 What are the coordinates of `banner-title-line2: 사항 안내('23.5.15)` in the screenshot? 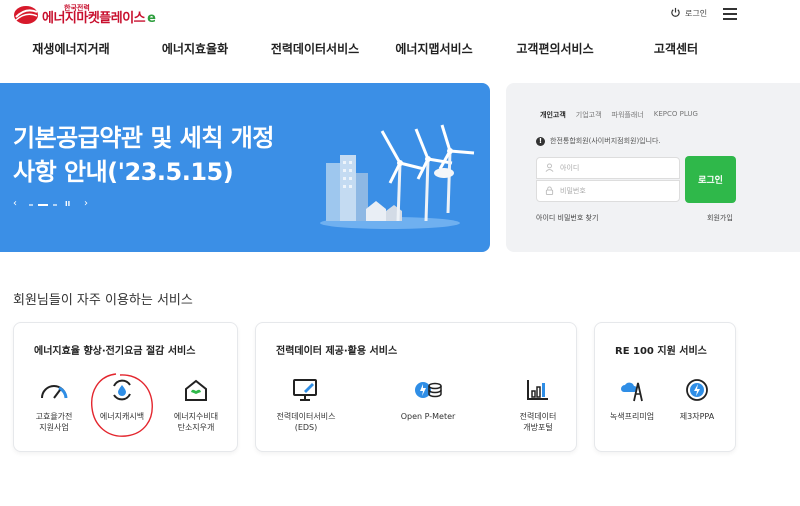 It's located at (123, 172).